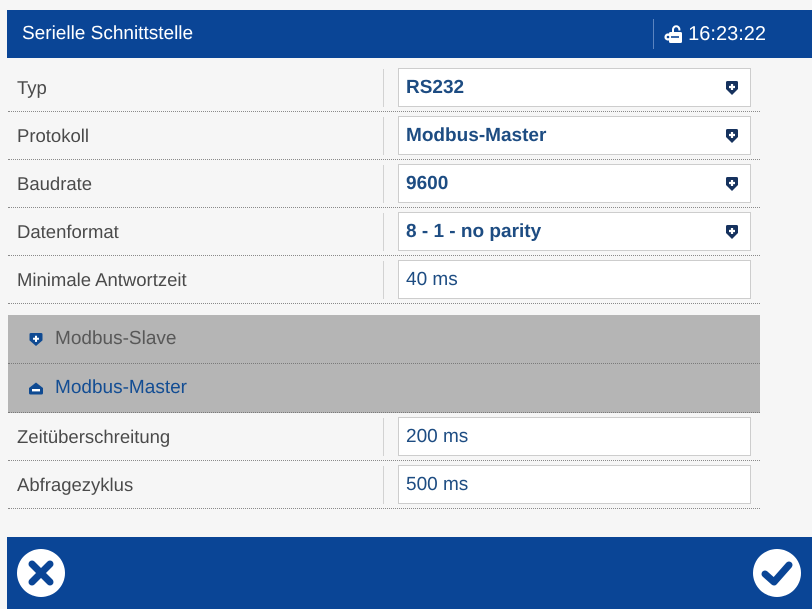  What do you see at coordinates (32, 87) in the screenshot?
I see `field-label: Typ` at bounding box center [32, 87].